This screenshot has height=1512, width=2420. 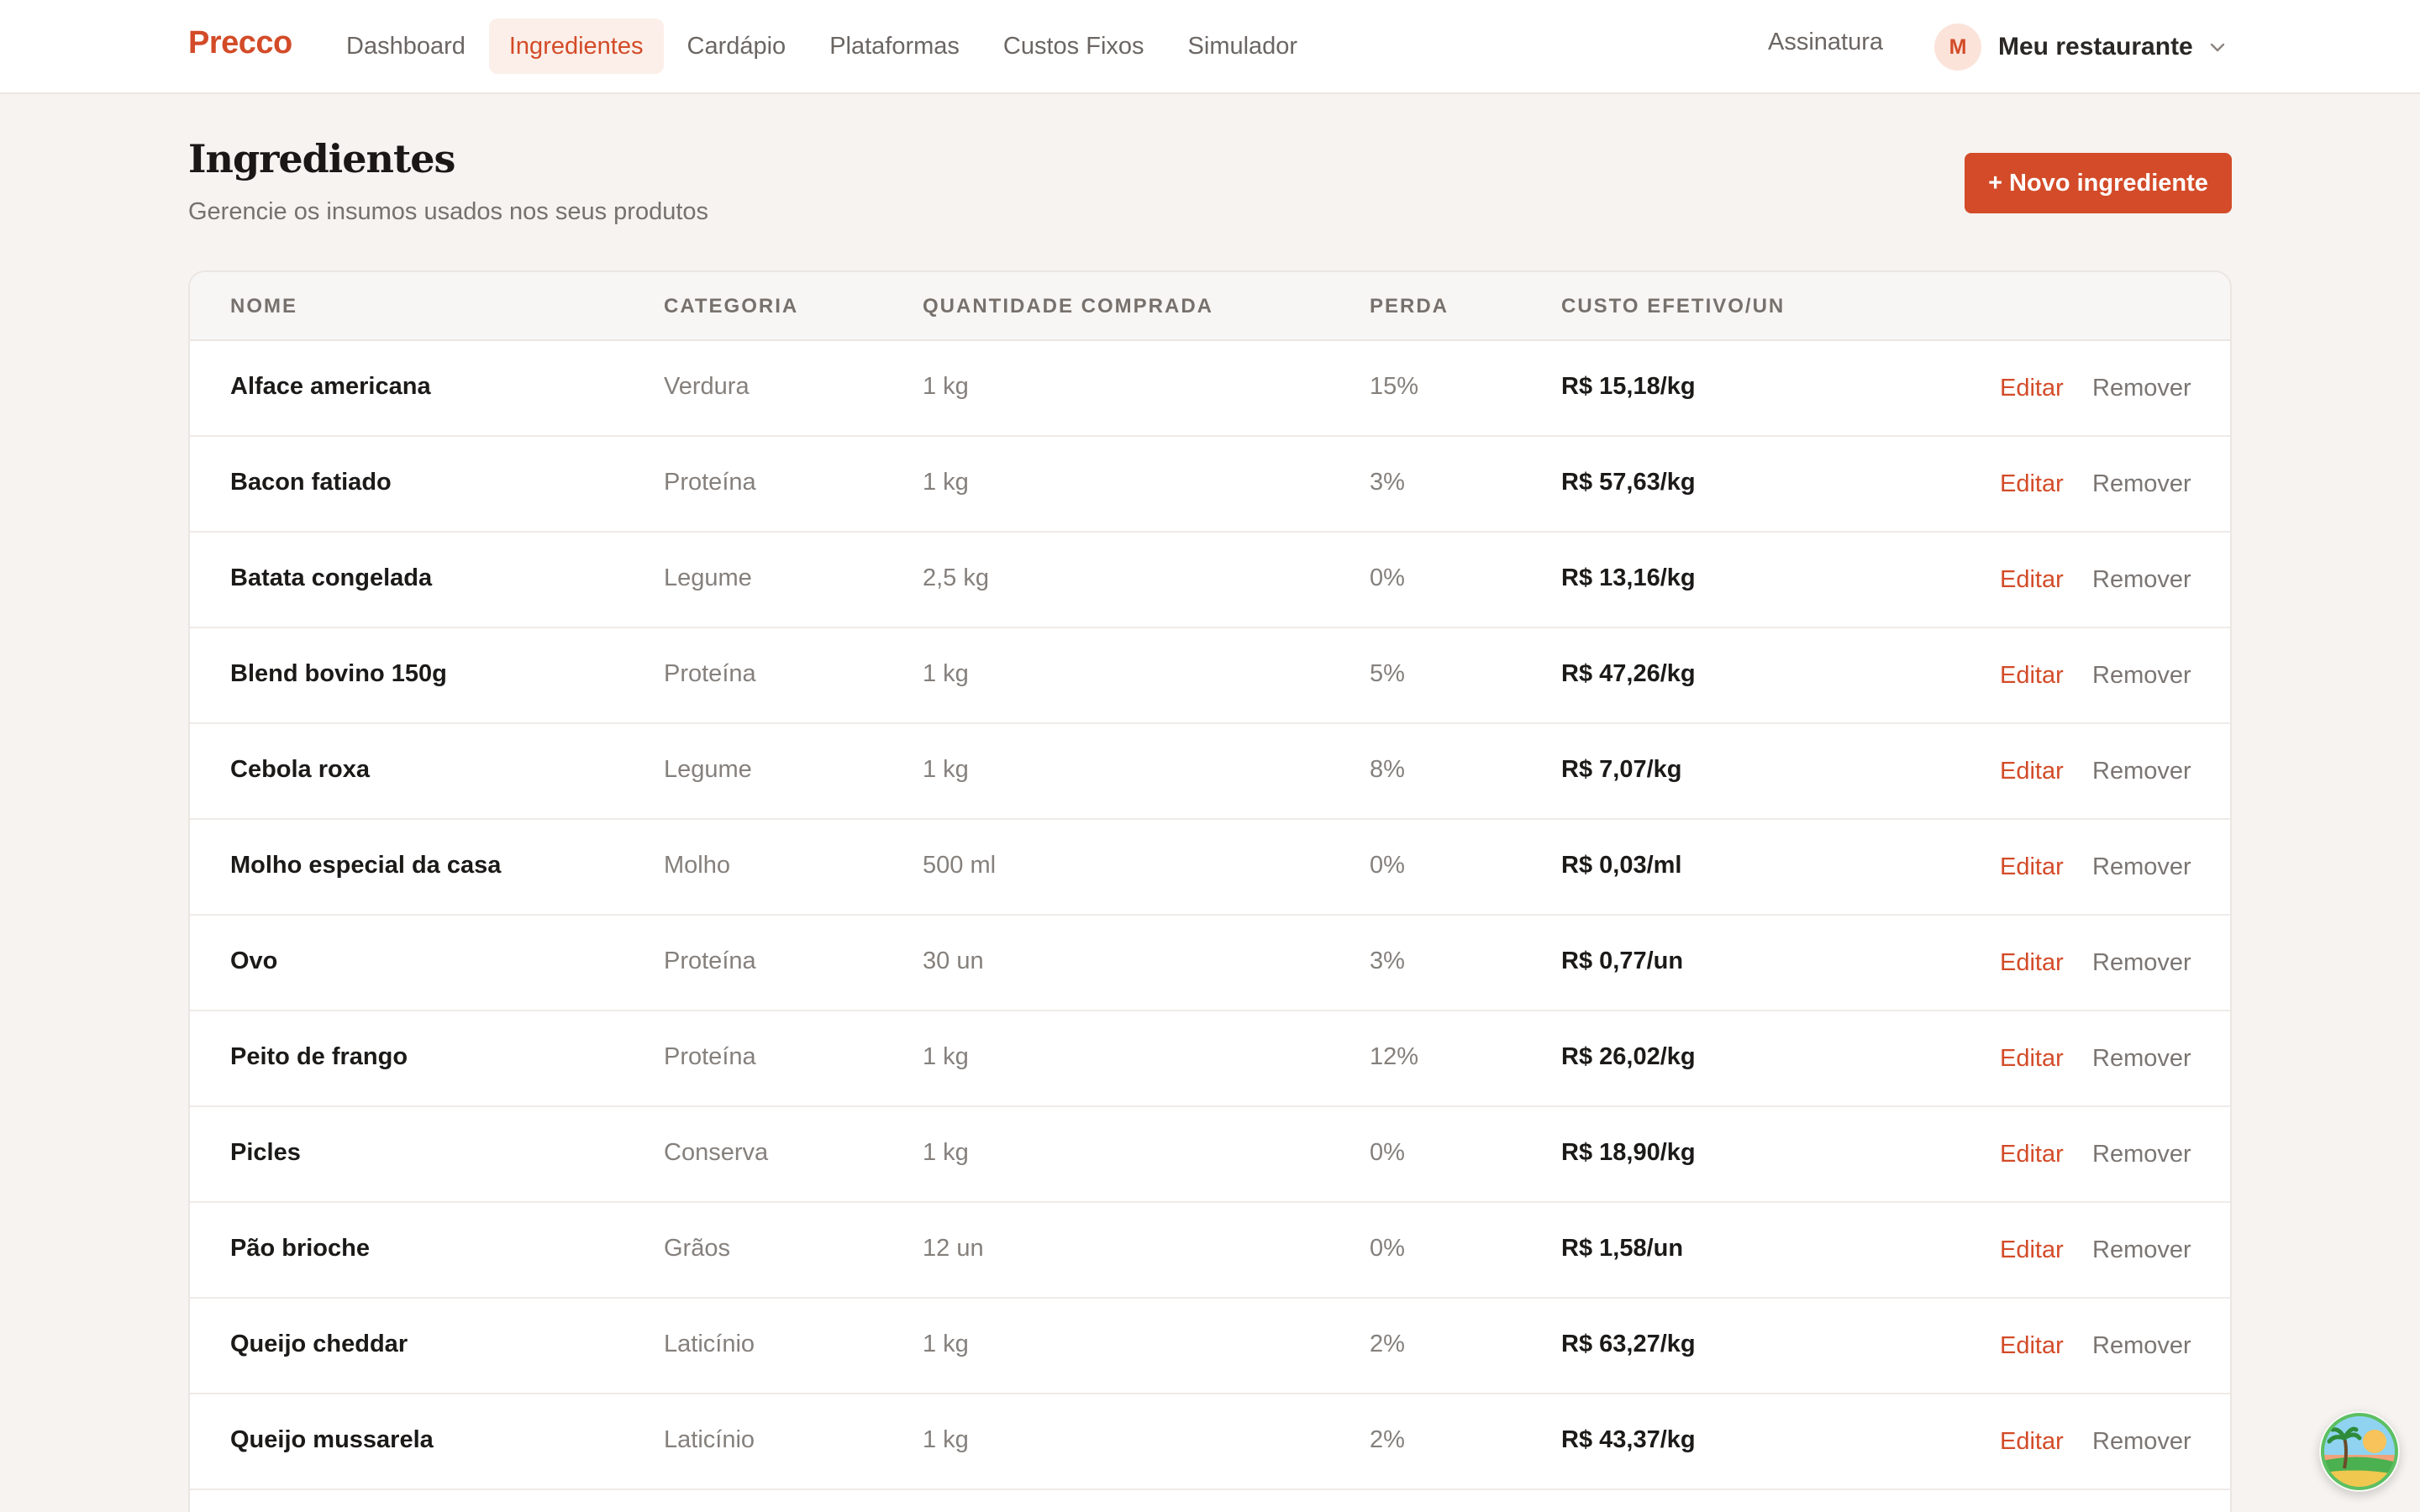 What do you see at coordinates (1621, 865) in the screenshot?
I see `ingredient-effective-cost: R$ 0,03/ml` at bounding box center [1621, 865].